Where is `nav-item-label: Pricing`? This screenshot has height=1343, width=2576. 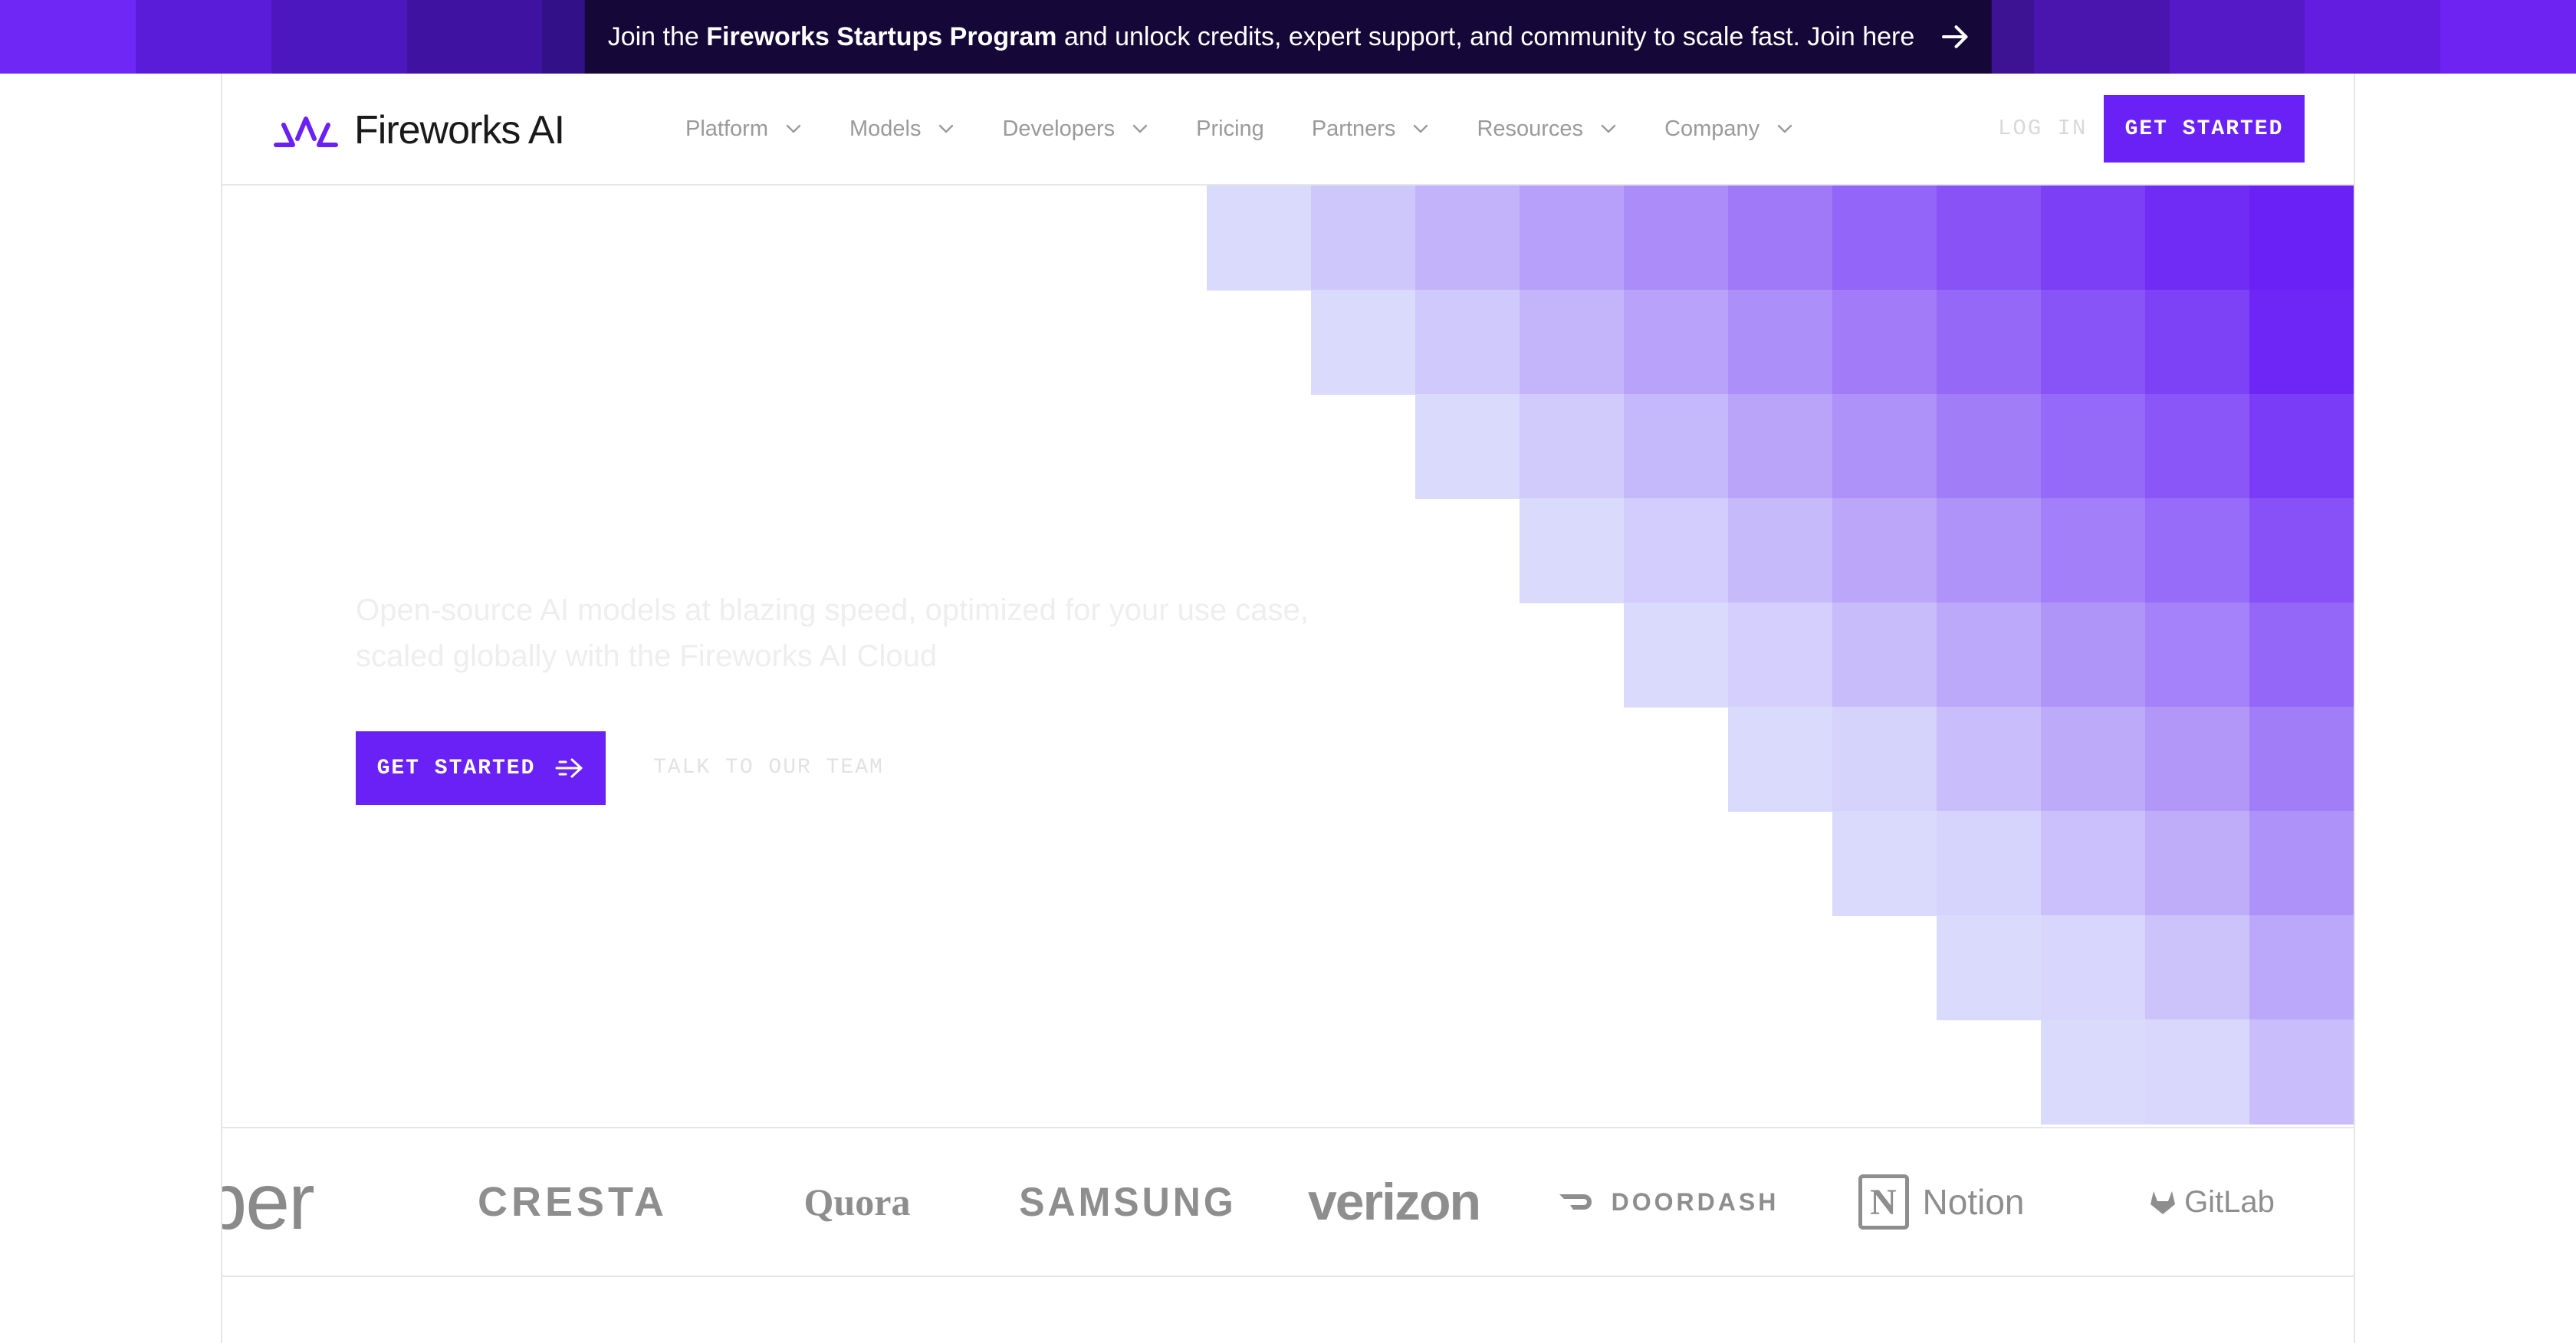
nav-item-label: Pricing is located at coordinates (1230, 129).